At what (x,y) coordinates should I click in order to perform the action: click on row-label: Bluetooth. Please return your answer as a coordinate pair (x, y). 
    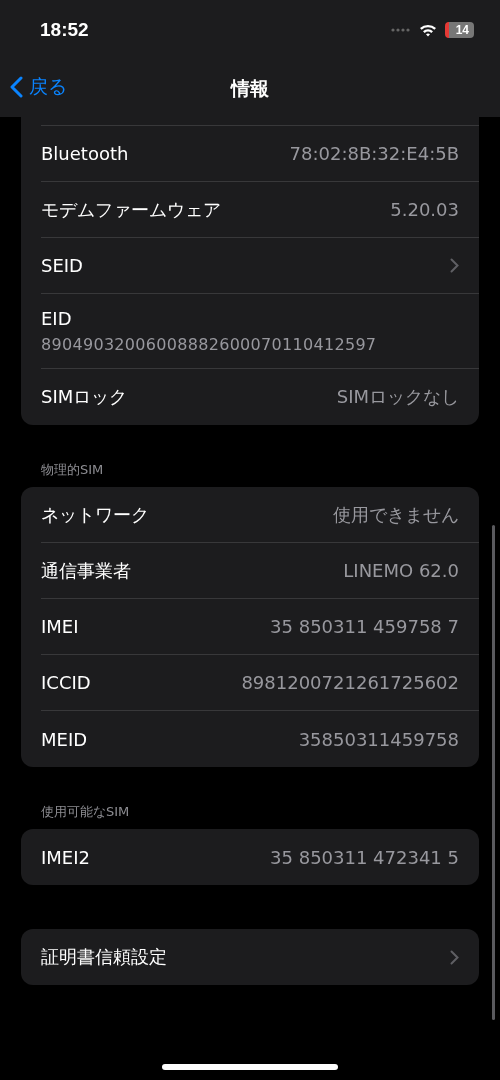
    Looking at the image, I should click on (85, 153).